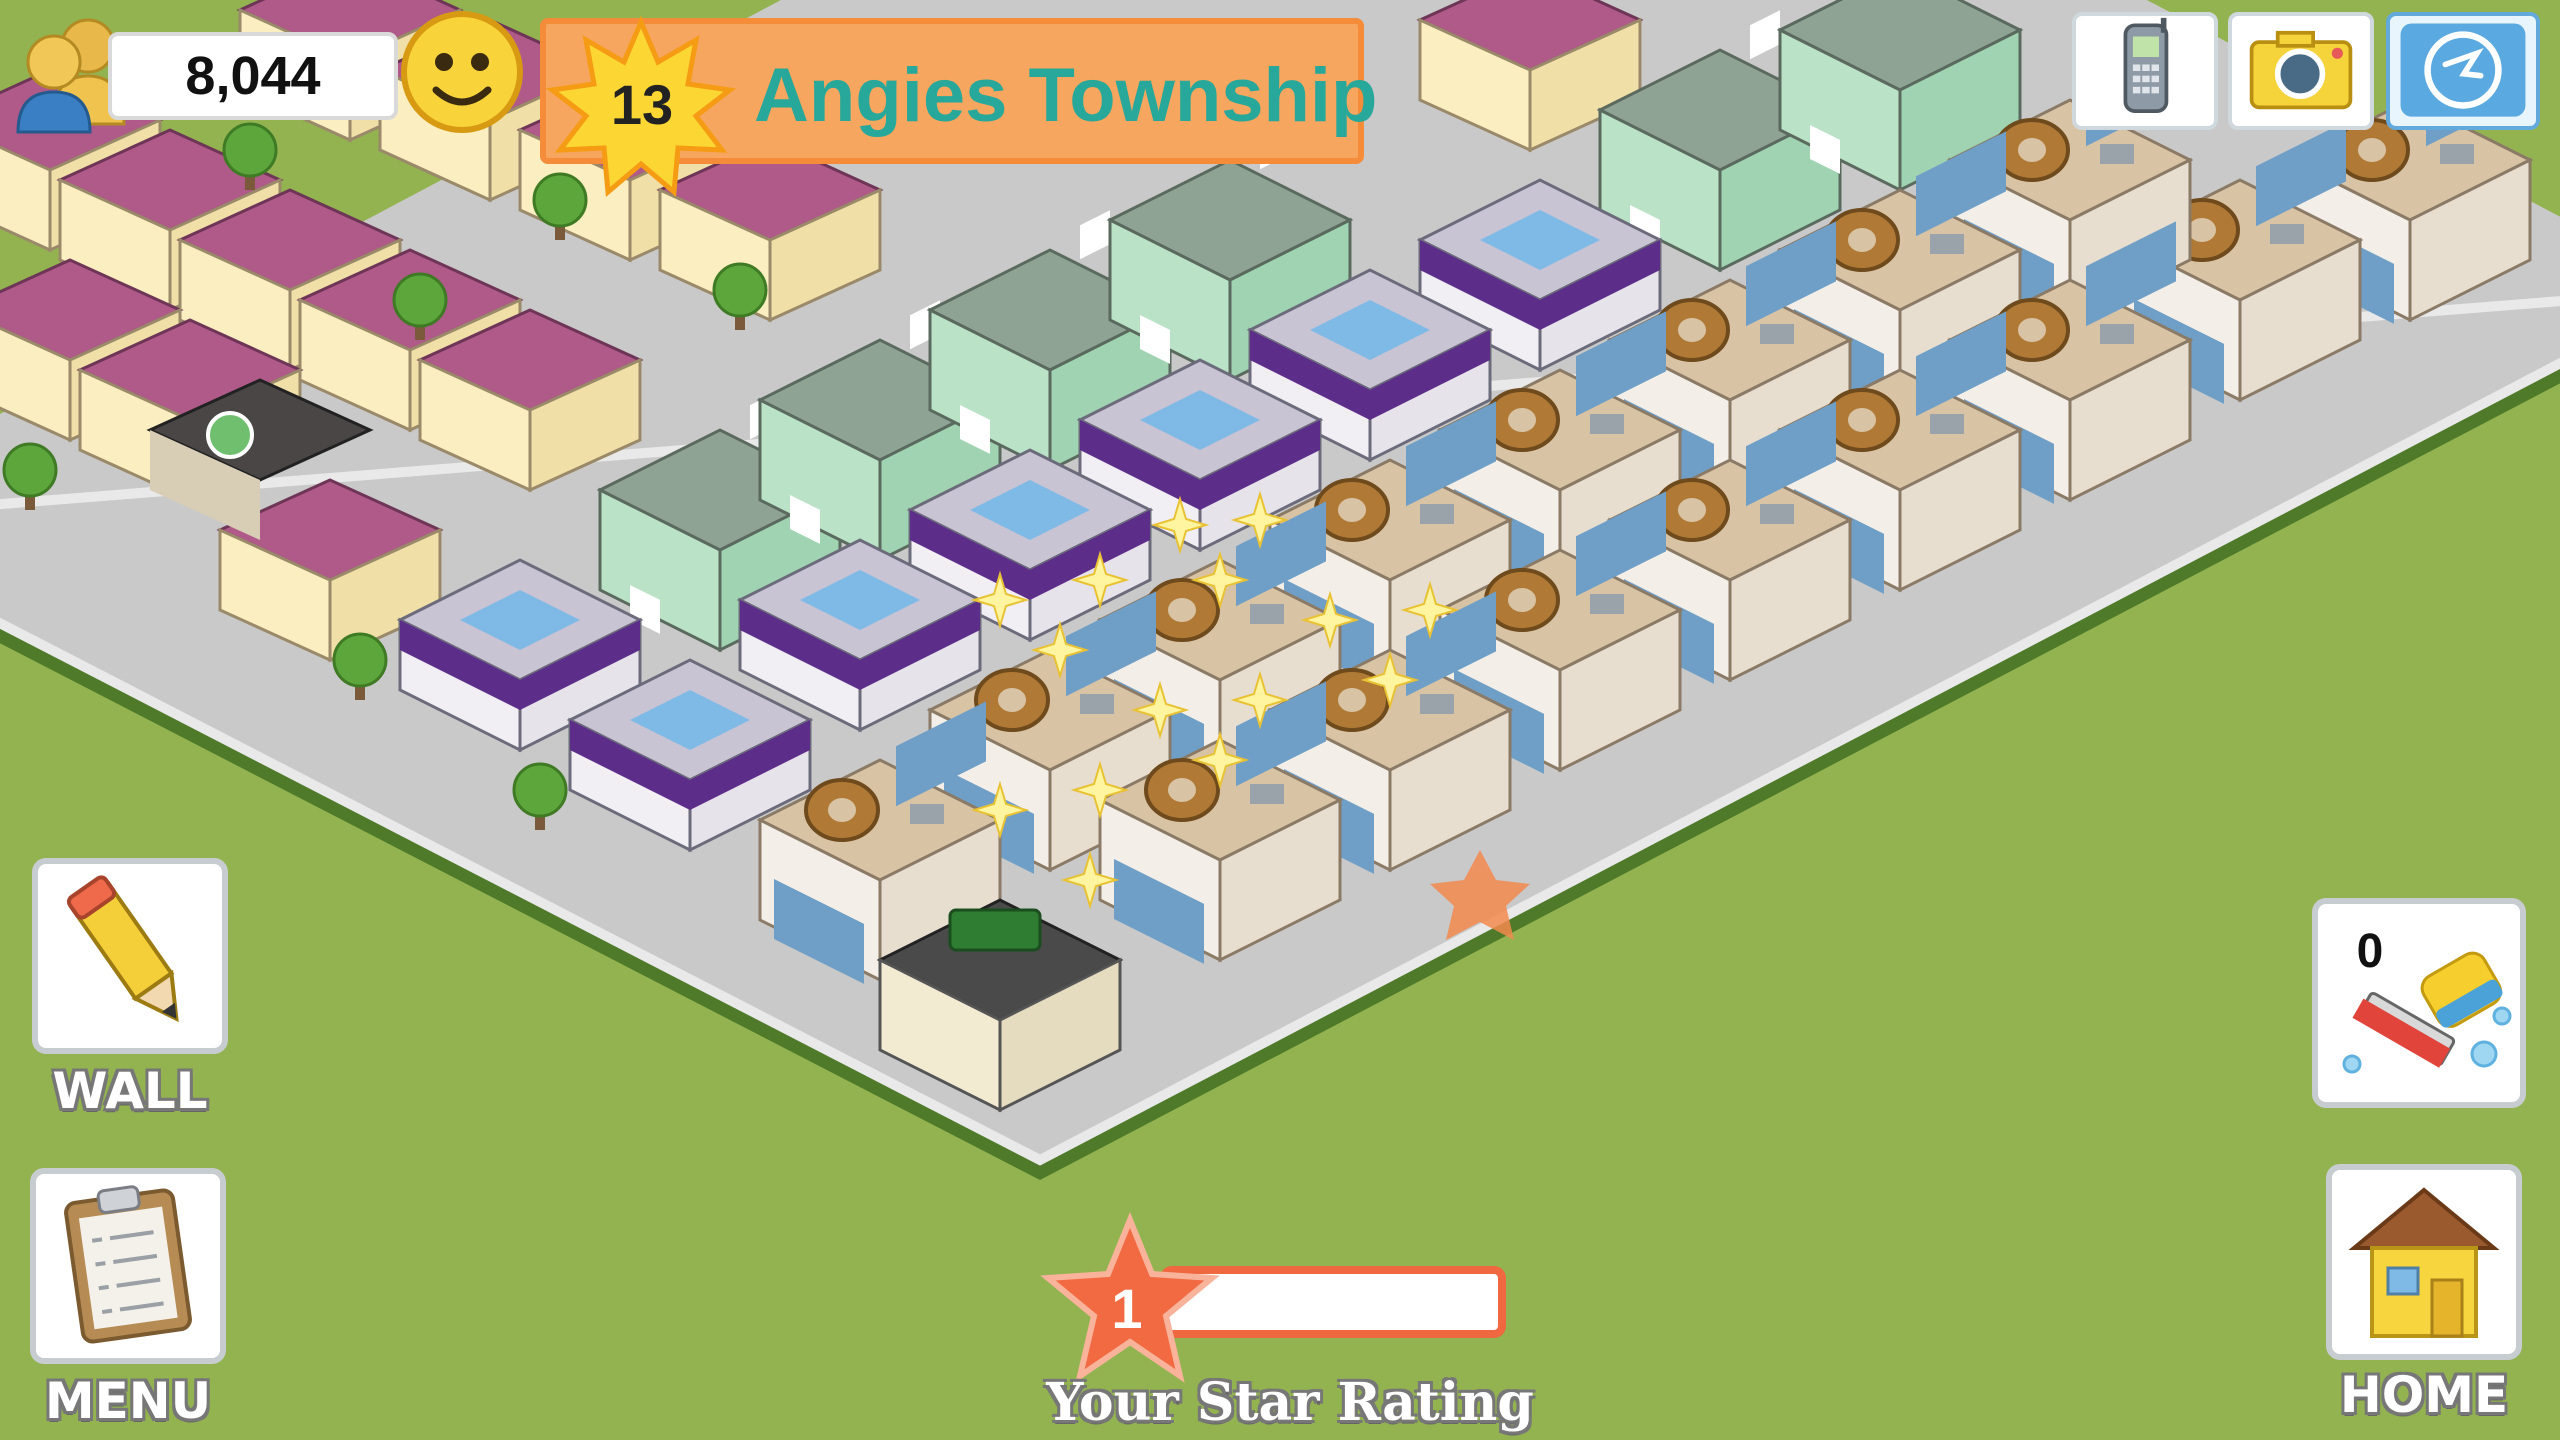  I want to click on wall-label: WALL, so click(130, 1091).